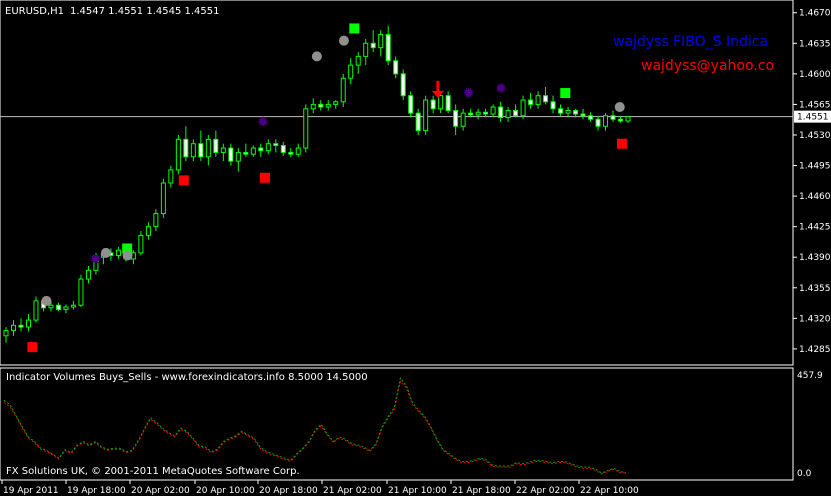 Image resolution: width=831 pixels, height=496 pixels. I want to click on price-tick-label: 1.4670, so click(815, 14).